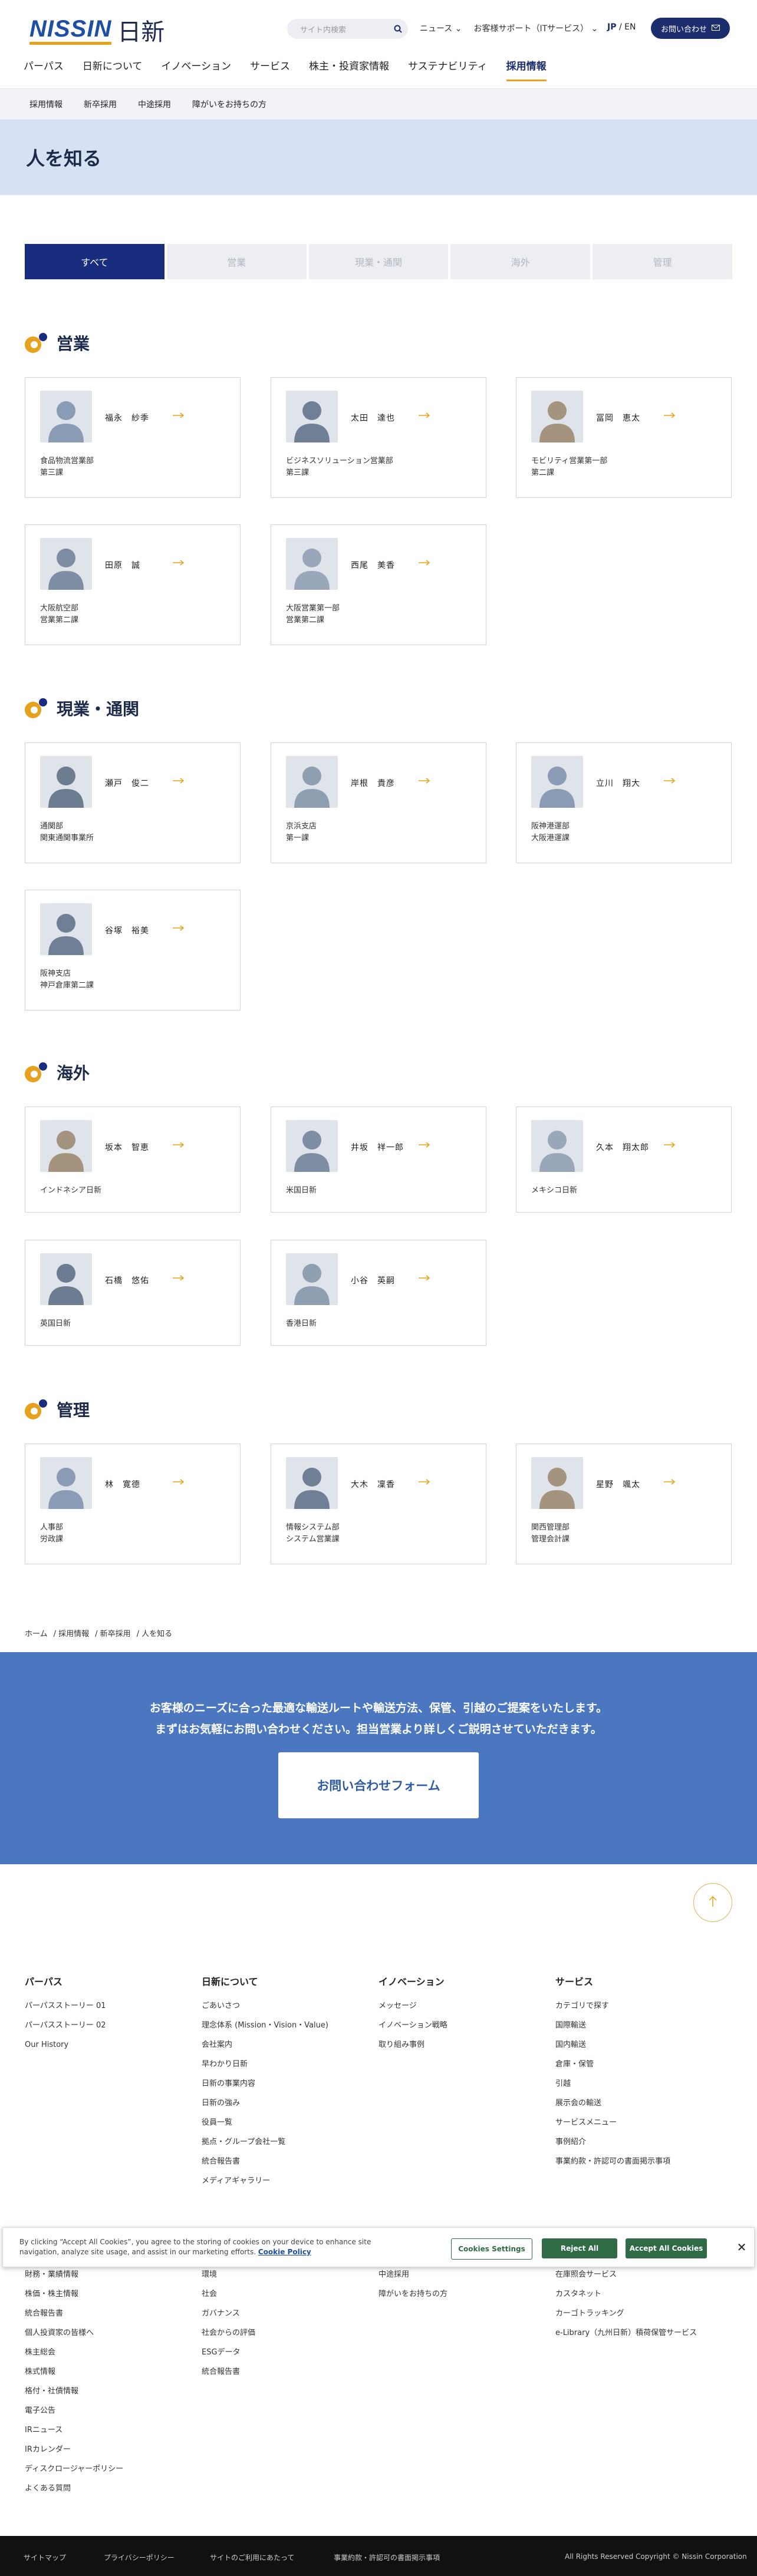 This screenshot has height=2576, width=757. What do you see at coordinates (635, 2299) in the screenshot?
I see `footer-link: カスタネット` at bounding box center [635, 2299].